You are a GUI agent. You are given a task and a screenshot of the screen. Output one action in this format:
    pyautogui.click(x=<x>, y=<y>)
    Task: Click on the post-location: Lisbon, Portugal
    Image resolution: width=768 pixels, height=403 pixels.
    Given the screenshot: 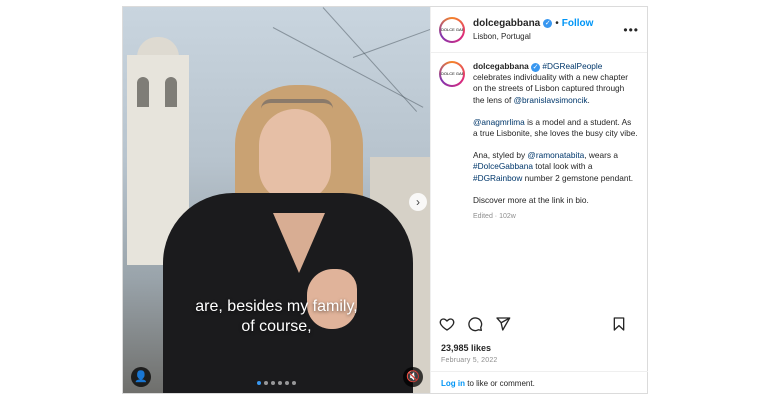 What is the action you would take?
    pyautogui.click(x=548, y=36)
    